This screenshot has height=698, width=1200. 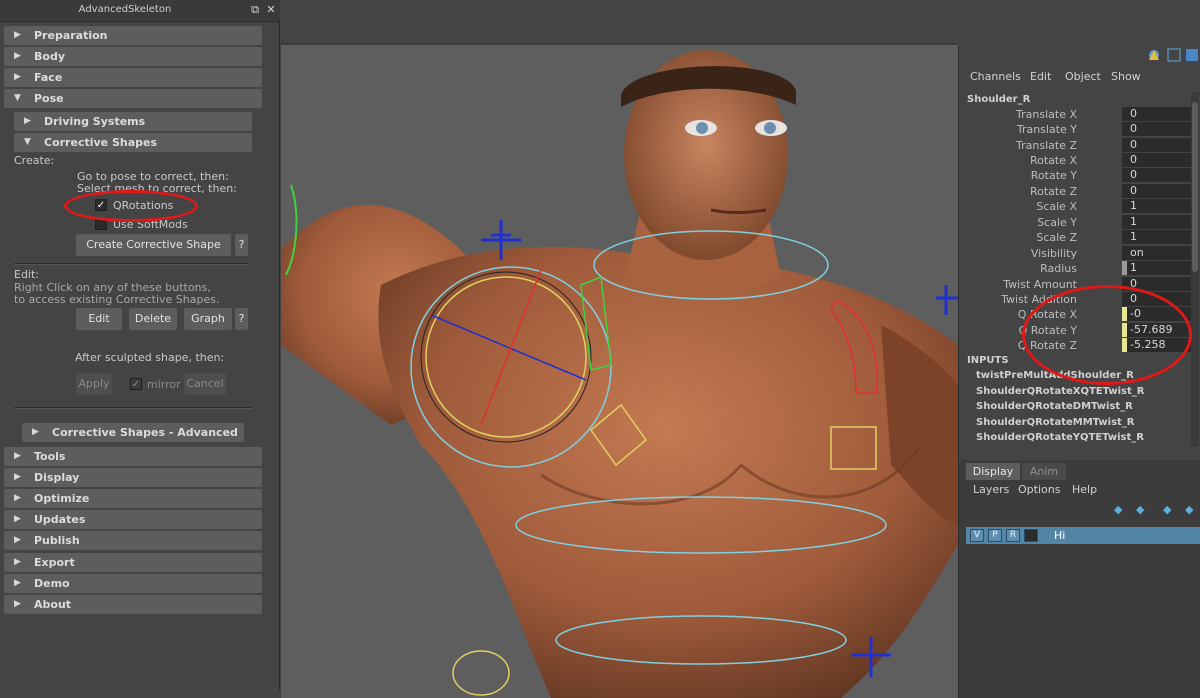 What do you see at coordinates (133, 604) in the screenshot?
I see `frame-about: ▶ About` at bounding box center [133, 604].